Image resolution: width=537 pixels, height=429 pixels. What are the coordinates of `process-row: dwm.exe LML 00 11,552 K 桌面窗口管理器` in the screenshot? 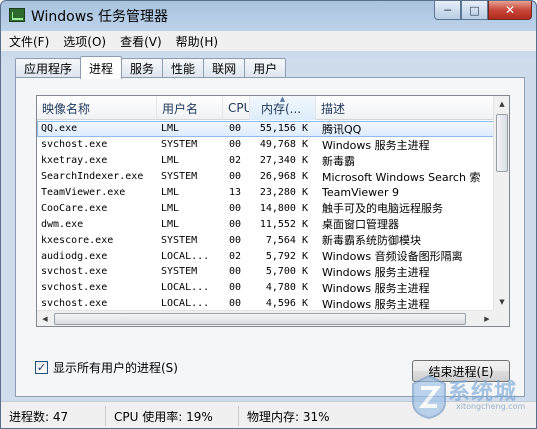 It's located at (266, 224).